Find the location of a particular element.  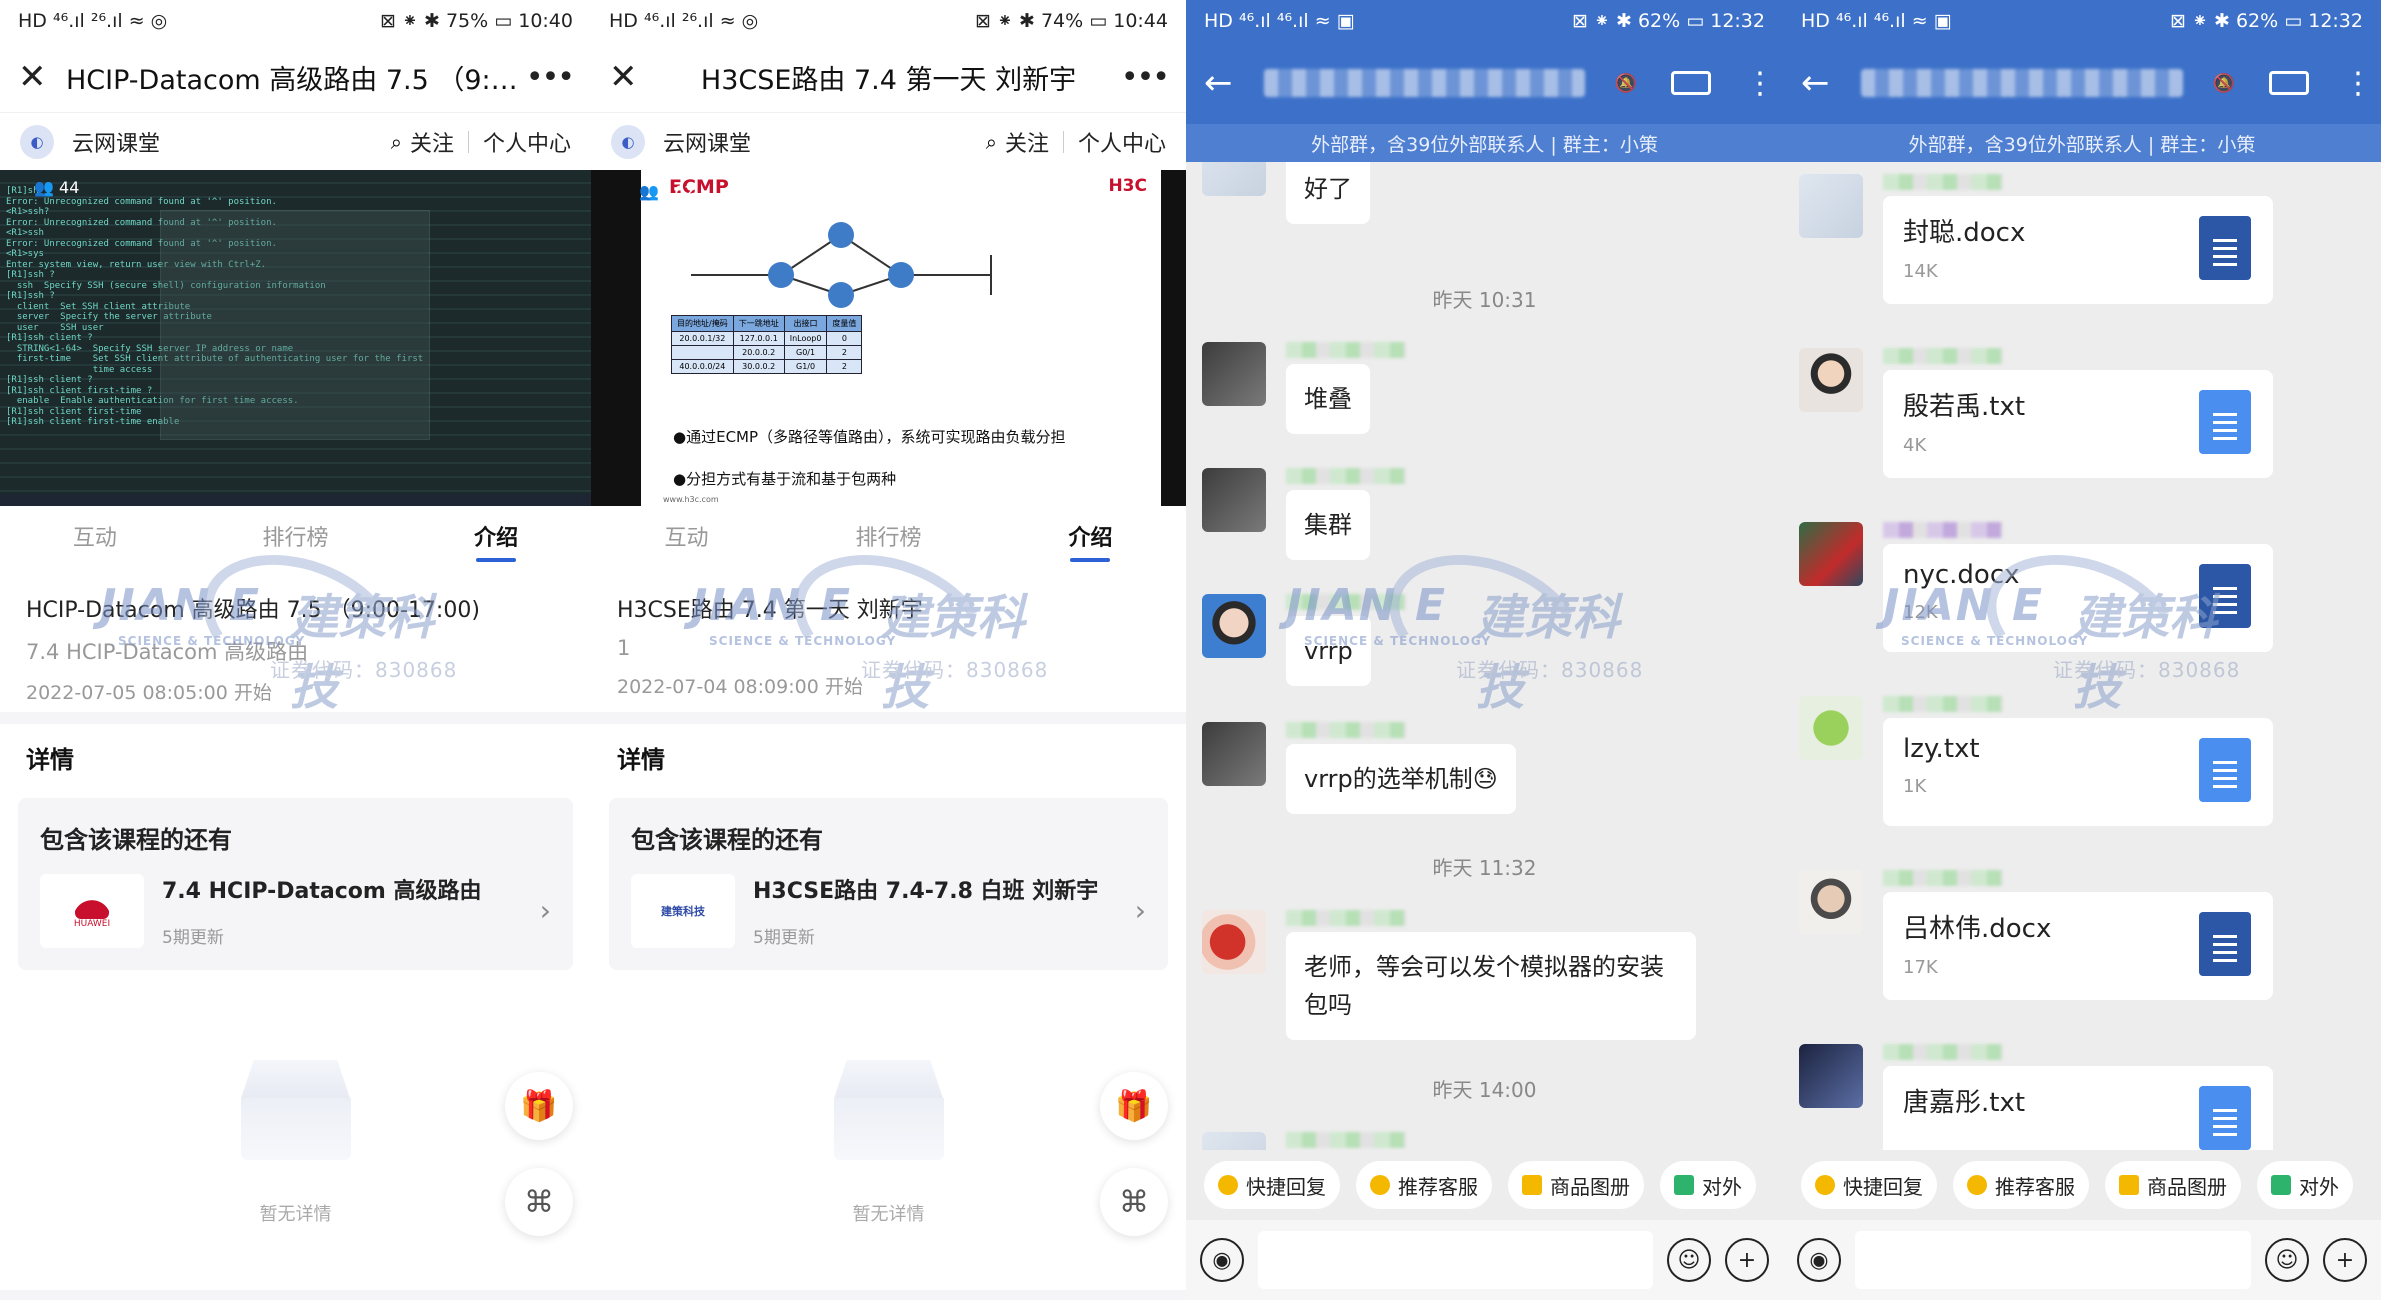

external-label: 对外 is located at coordinates (2319, 1186).